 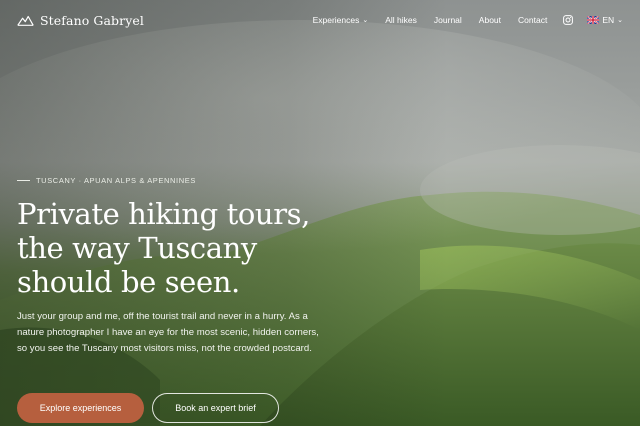 I want to click on hero-title-line: the way Tuscany, so click(x=137, y=248).